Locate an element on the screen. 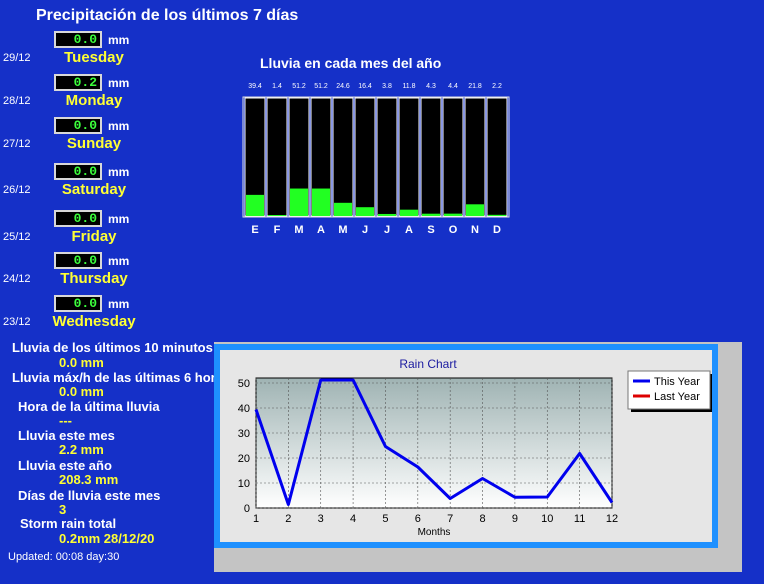  y-tick-label: 40 is located at coordinates (244, 409).